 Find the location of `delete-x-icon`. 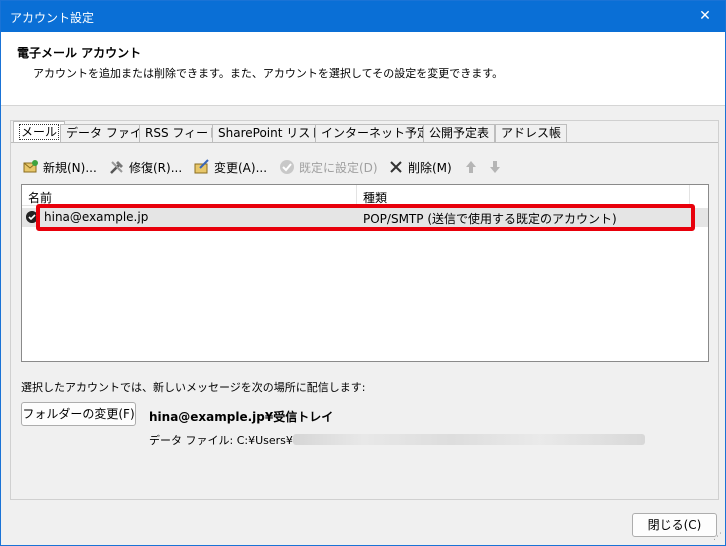

delete-x-icon is located at coordinates (396, 167).